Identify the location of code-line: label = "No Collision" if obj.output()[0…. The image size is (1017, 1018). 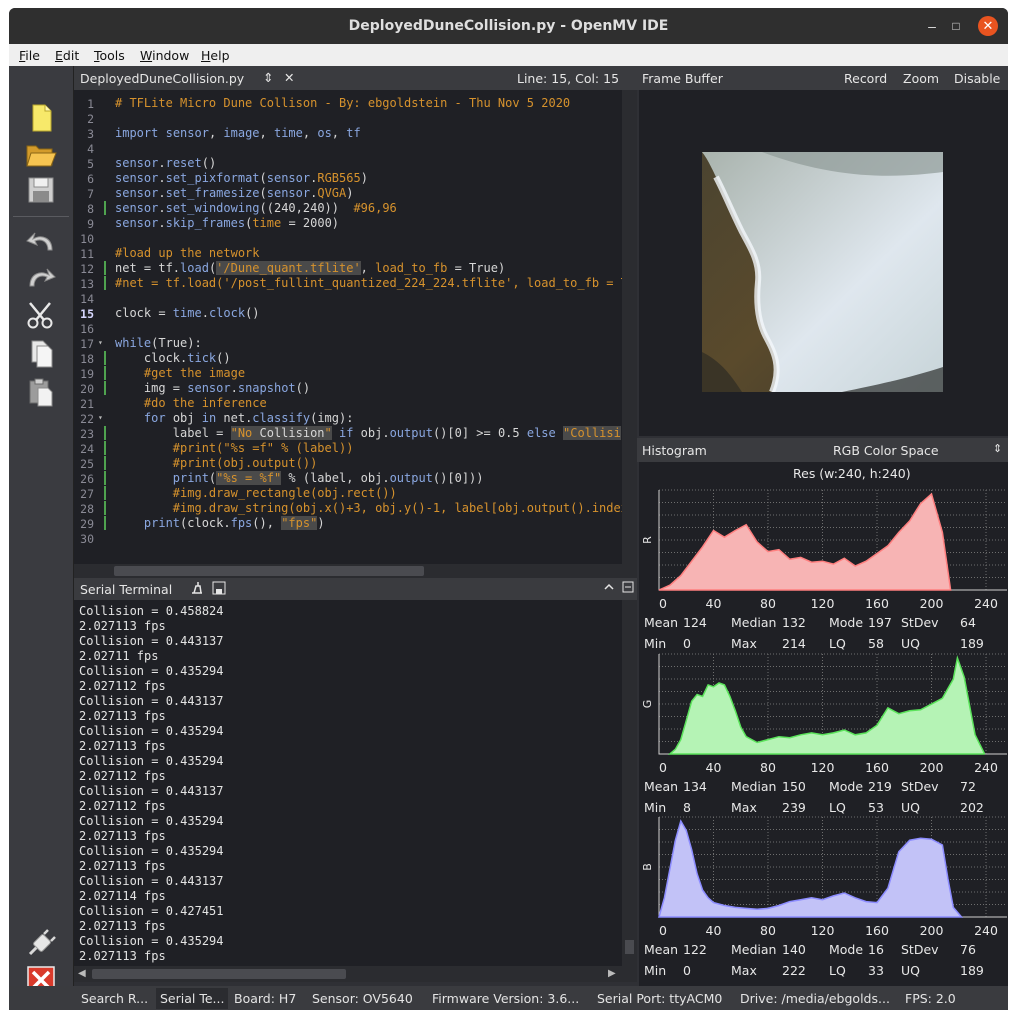
(368, 433).